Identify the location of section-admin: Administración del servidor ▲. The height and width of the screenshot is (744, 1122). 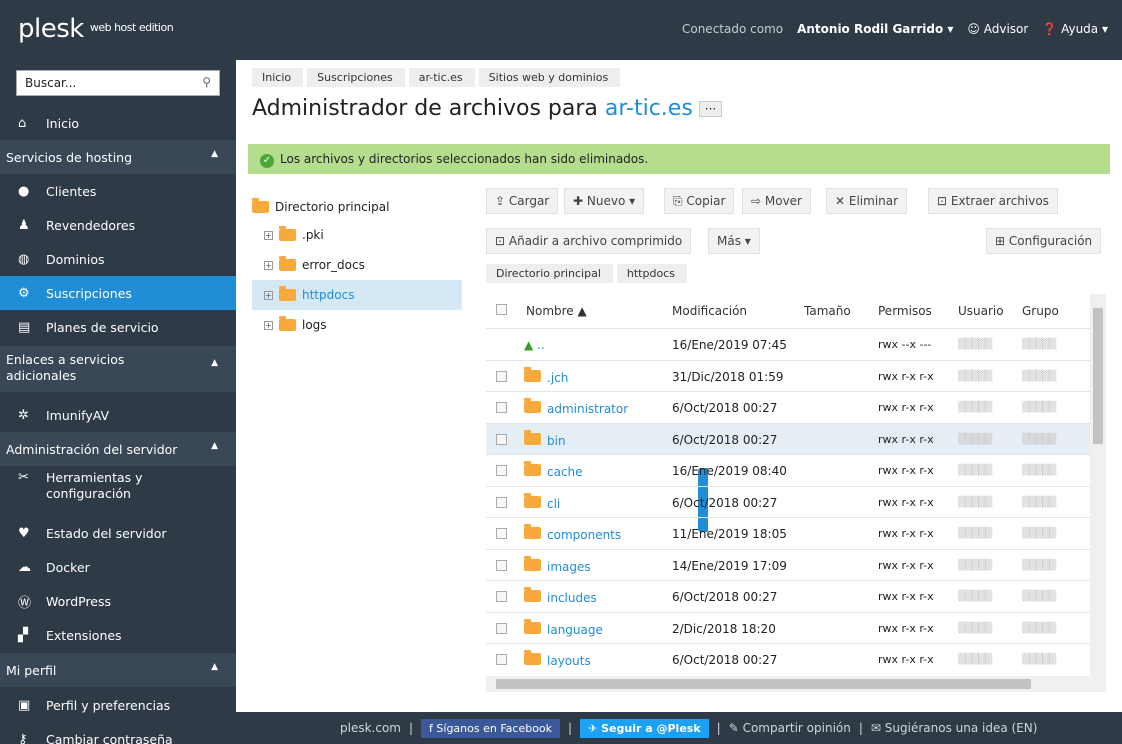
(118, 449).